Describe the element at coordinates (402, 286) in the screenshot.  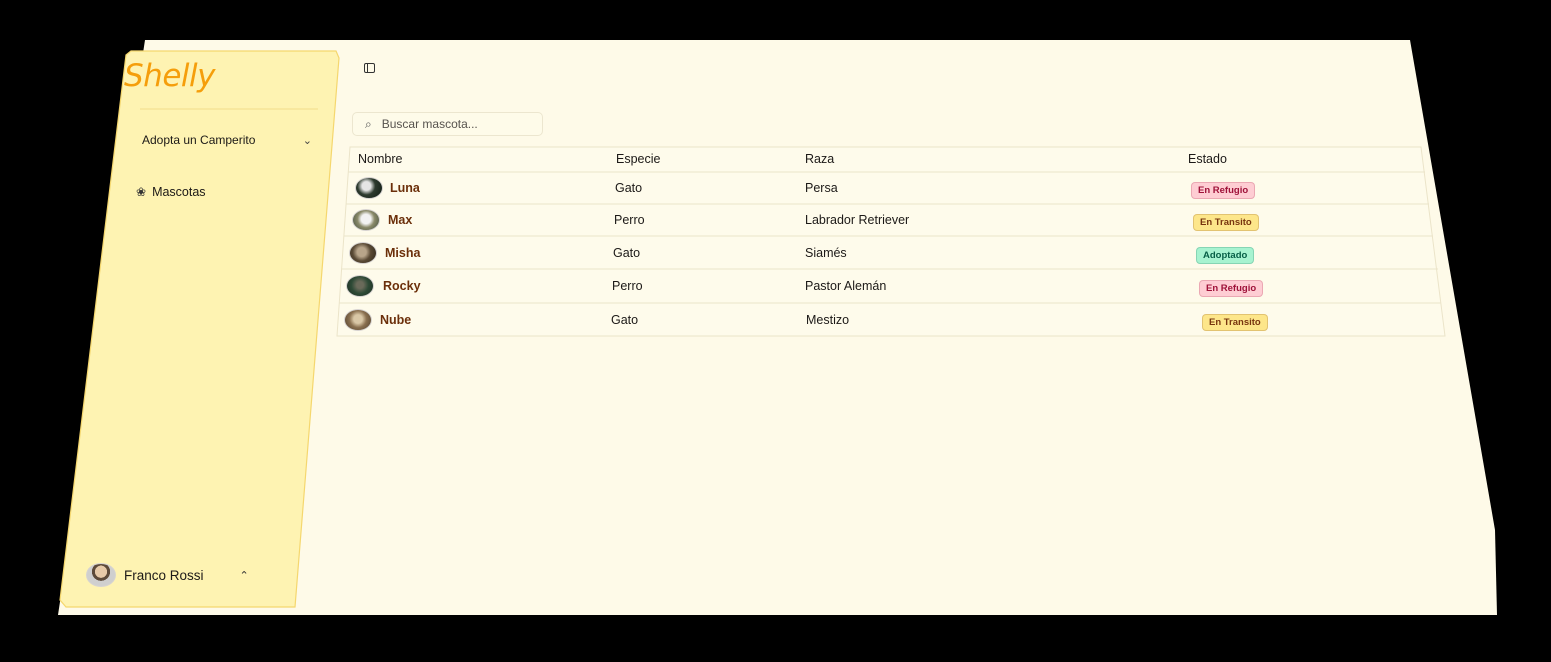
I see `pet-name-link: Rocky` at that location.